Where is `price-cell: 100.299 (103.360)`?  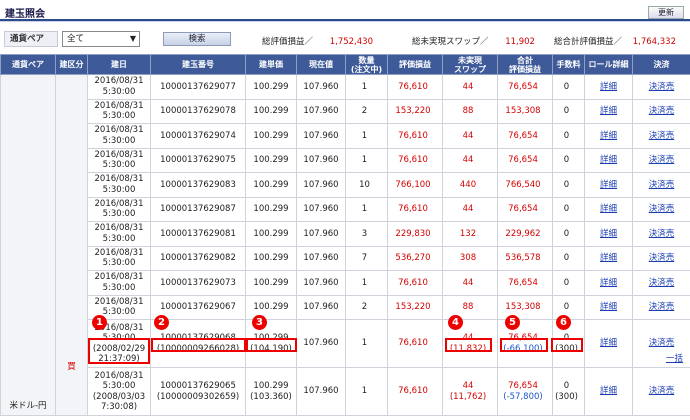
price-cell: 100.299 (103.360) is located at coordinates (271, 391).